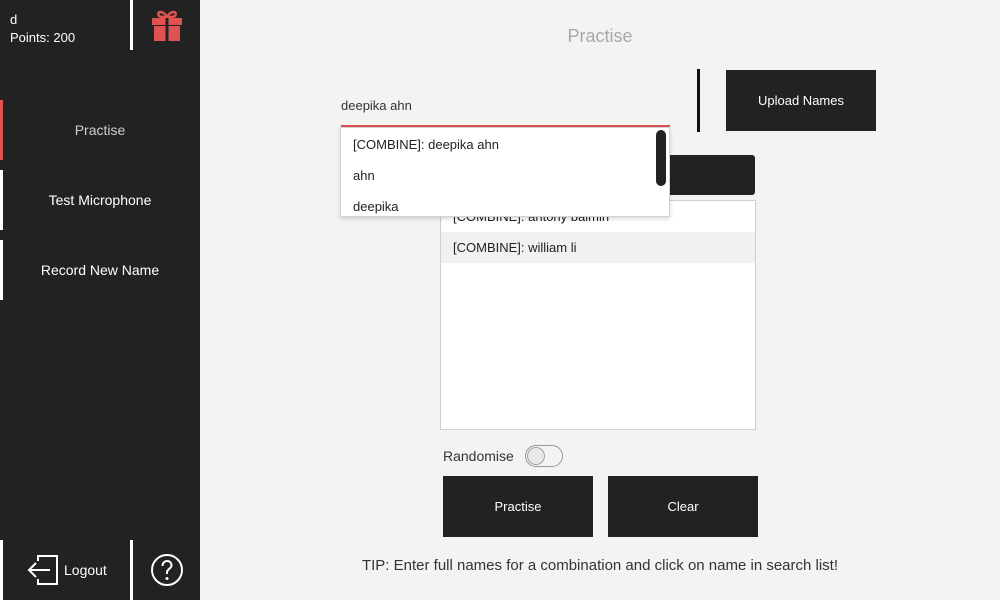 The image size is (1000, 600). What do you see at coordinates (505, 106) in the screenshot?
I see `search-input` at bounding box center [505, 106].